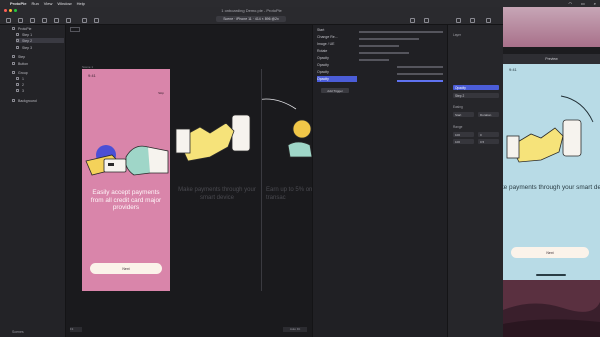 The image size is (600, 337). What do you see at coordinates (23, 84) in the screenshot?
I see `layer-label: 2` at bounding box center [23, 84].